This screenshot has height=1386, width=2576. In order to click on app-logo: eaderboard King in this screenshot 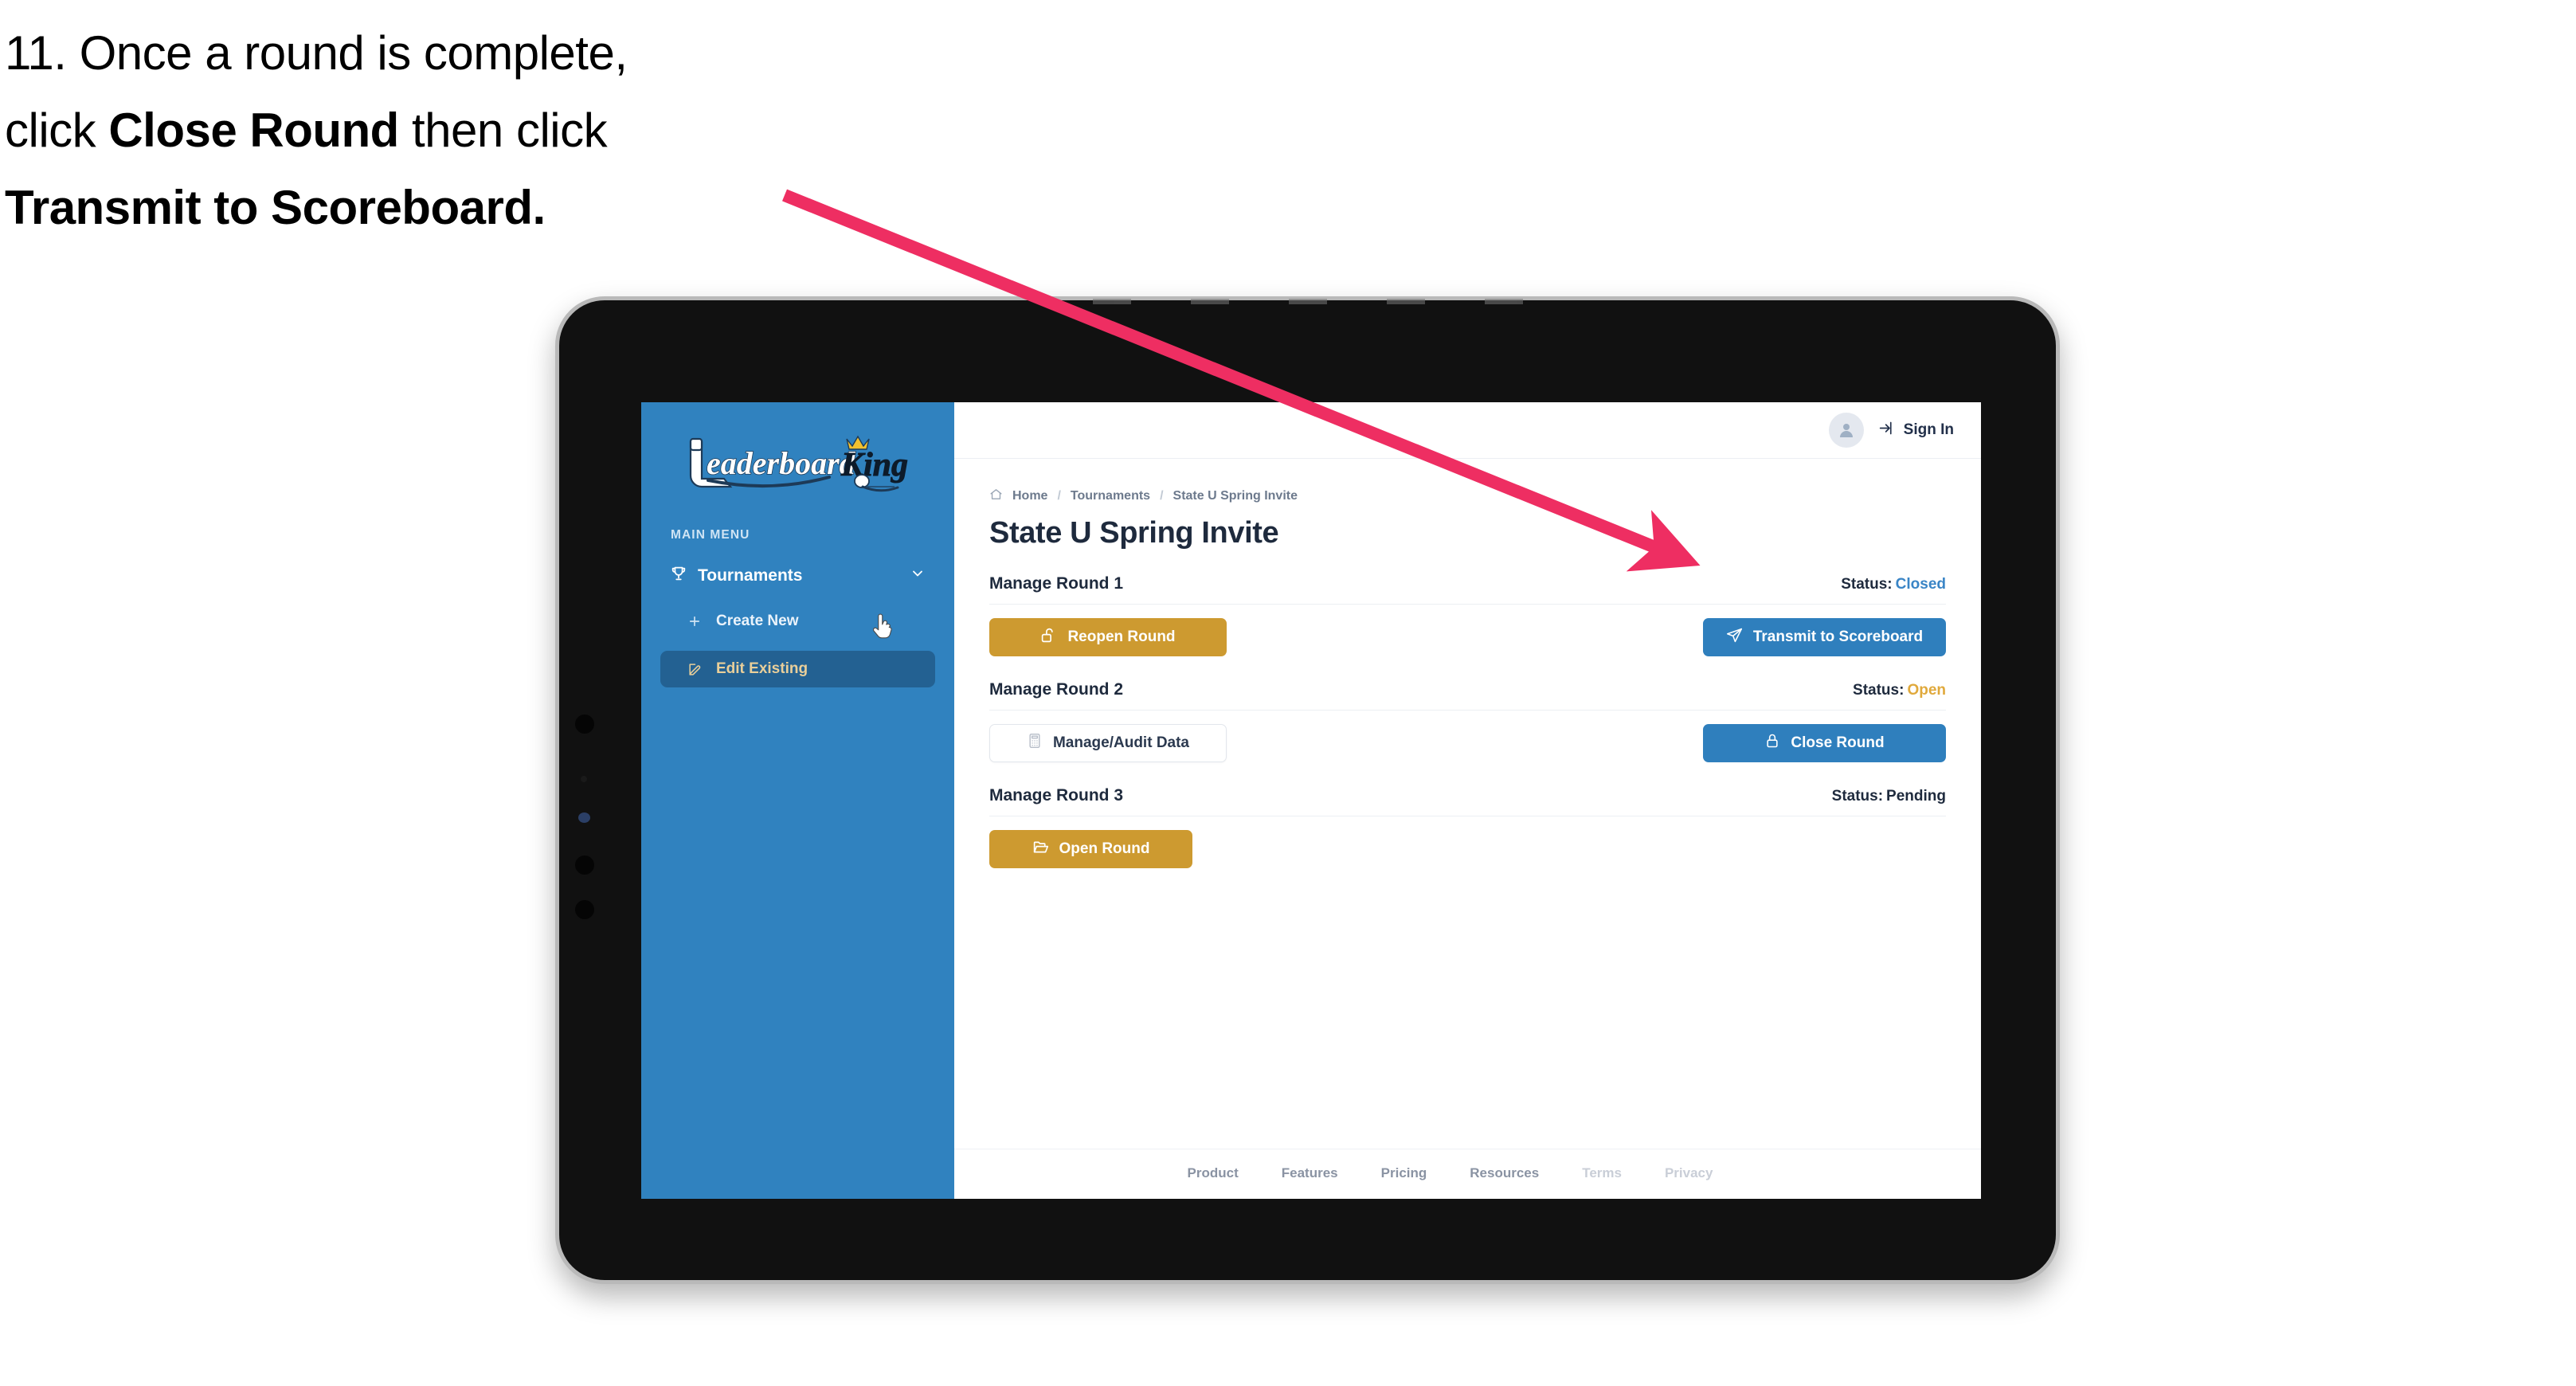, I will do `click(797, 463)`.